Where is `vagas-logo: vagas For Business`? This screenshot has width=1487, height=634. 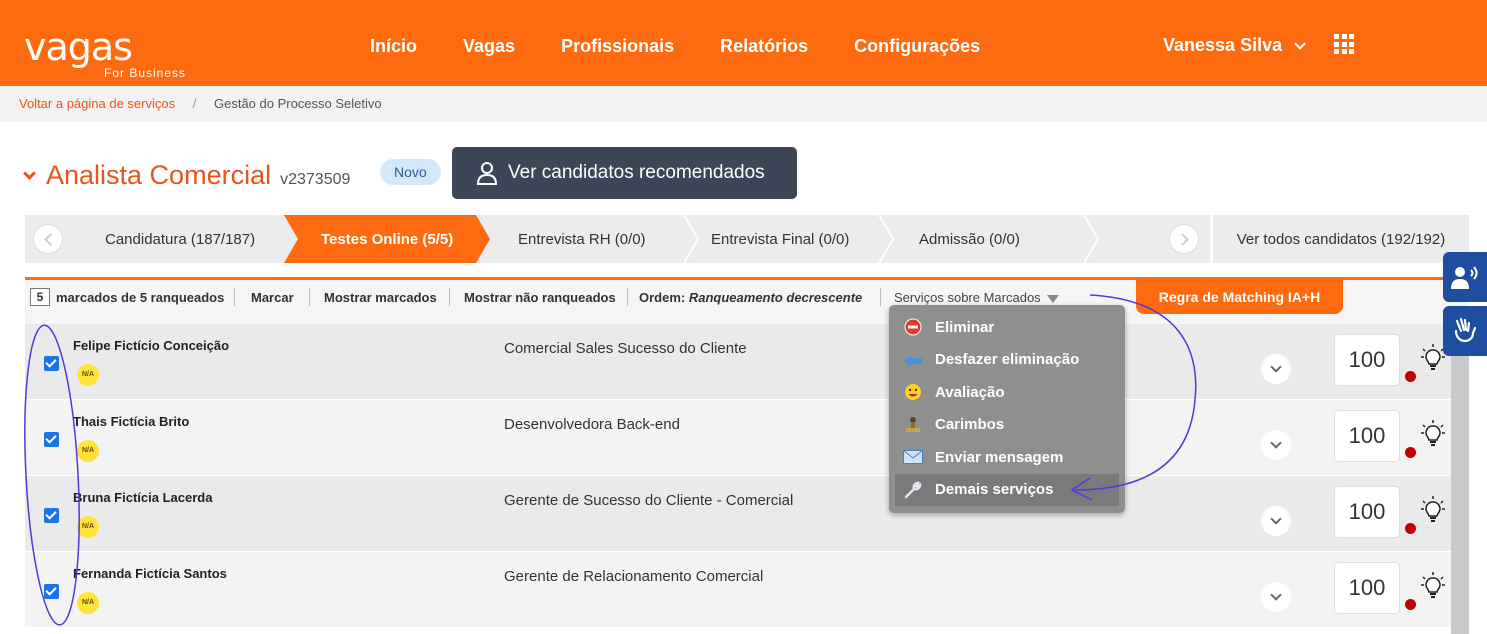
vagas-logo: vagas For Business is located at coordinates (104, 52).